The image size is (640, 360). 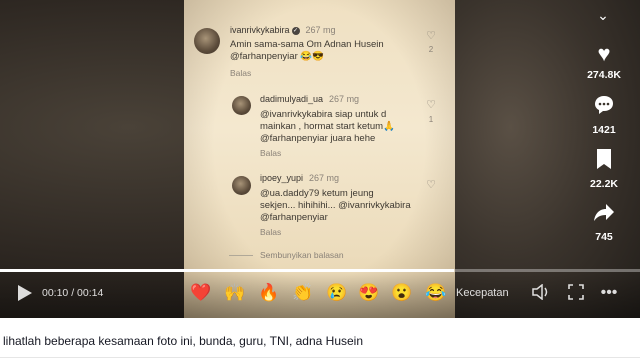 I want to click on divider, so click(x=320, y=357).